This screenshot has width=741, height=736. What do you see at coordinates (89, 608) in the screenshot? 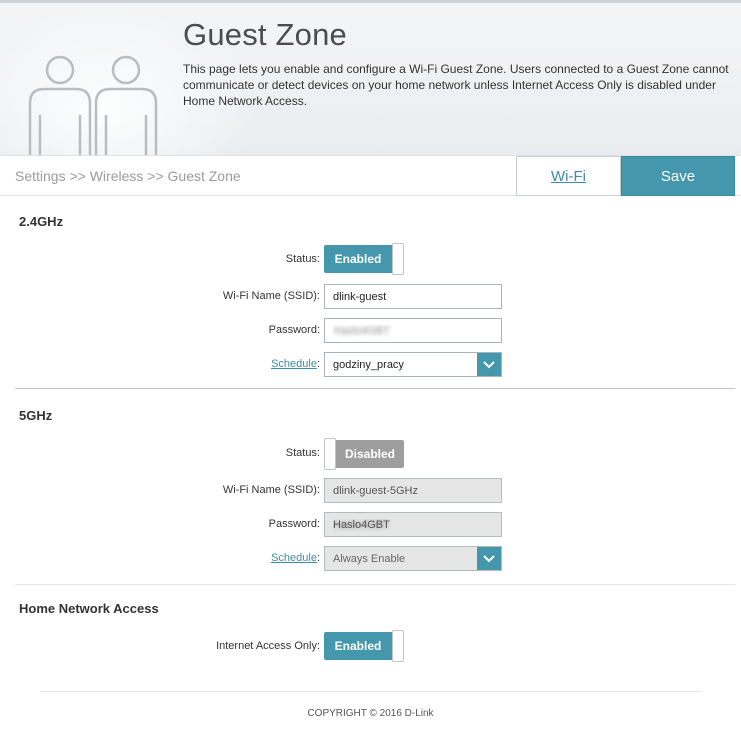
I see `section-title-home-access: Home Network Access` at bounding box center [89, 608].